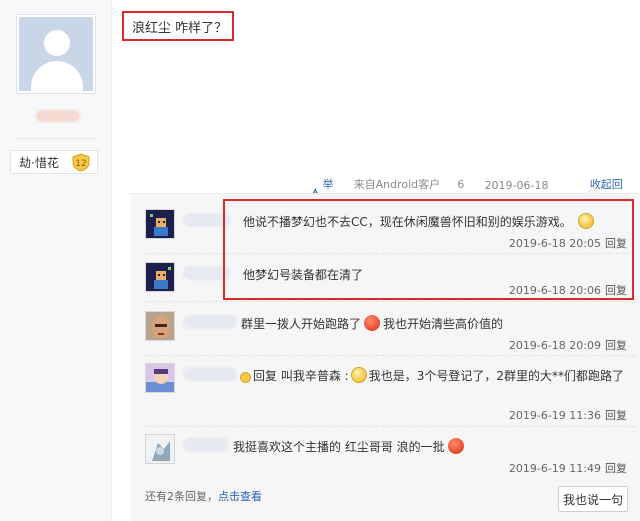 This screenshot has height=521, width=640. What do you see at coordinates (203, 496) in the screenshot?
I see `more-replies: 还有2条回复，点击查看` at bounding box center [203, 496].